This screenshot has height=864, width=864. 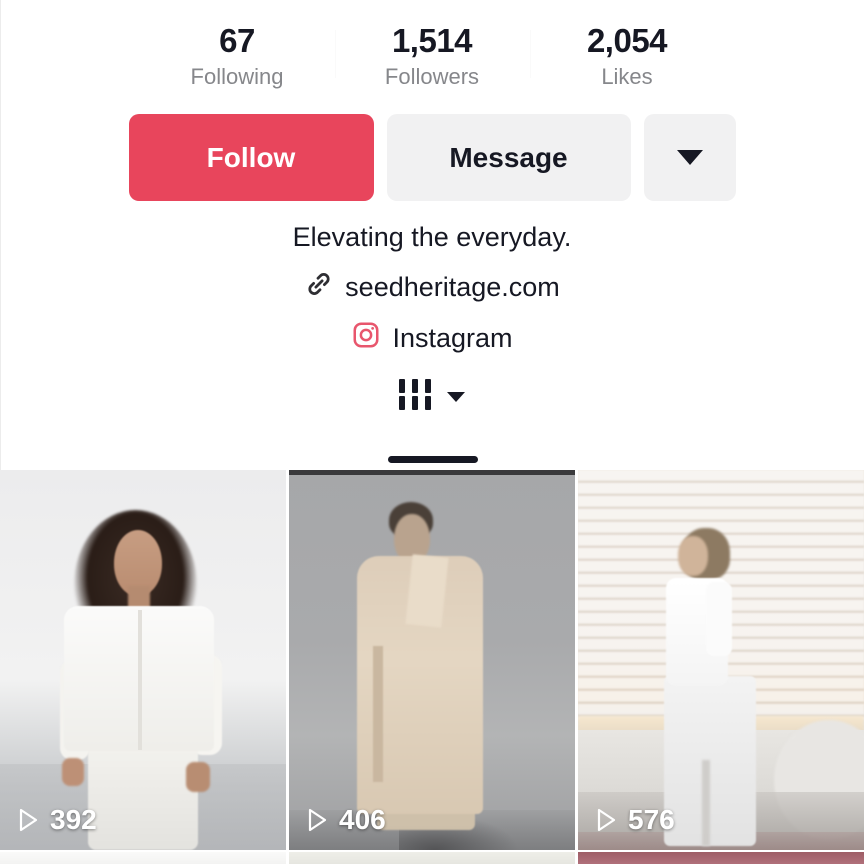 What do you see at coordinates (362, 819) in the screenshot?
I see `view-count-2-value: 406` at bounding box center [362, 819].